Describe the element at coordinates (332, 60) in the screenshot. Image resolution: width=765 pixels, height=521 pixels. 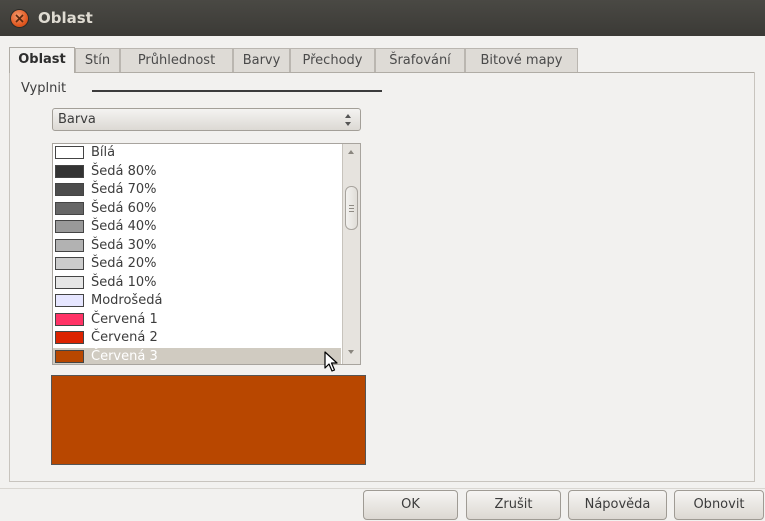
I see `tab-prechody: Přechody` at that location.